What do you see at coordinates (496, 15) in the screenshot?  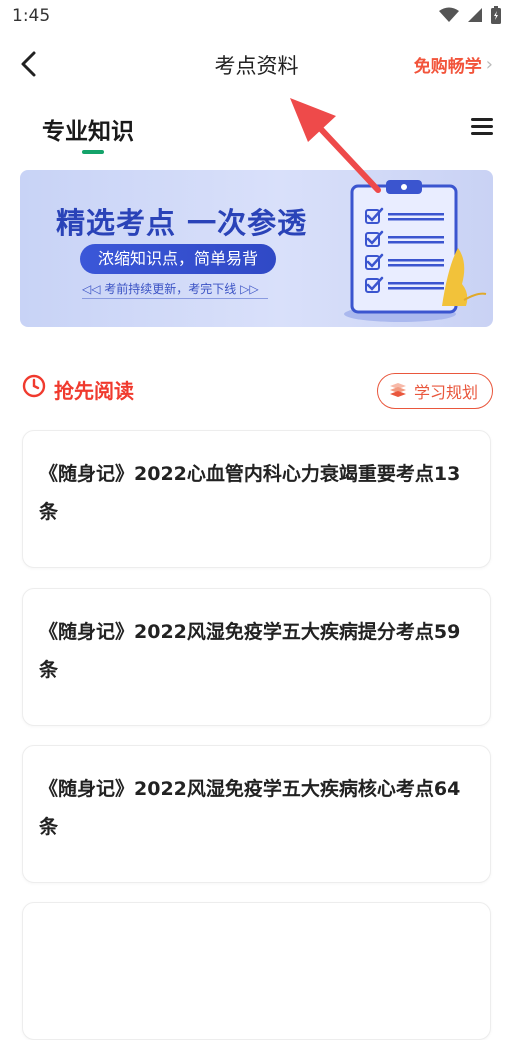 I see `battery-icon` at bounding box center [496, 15].